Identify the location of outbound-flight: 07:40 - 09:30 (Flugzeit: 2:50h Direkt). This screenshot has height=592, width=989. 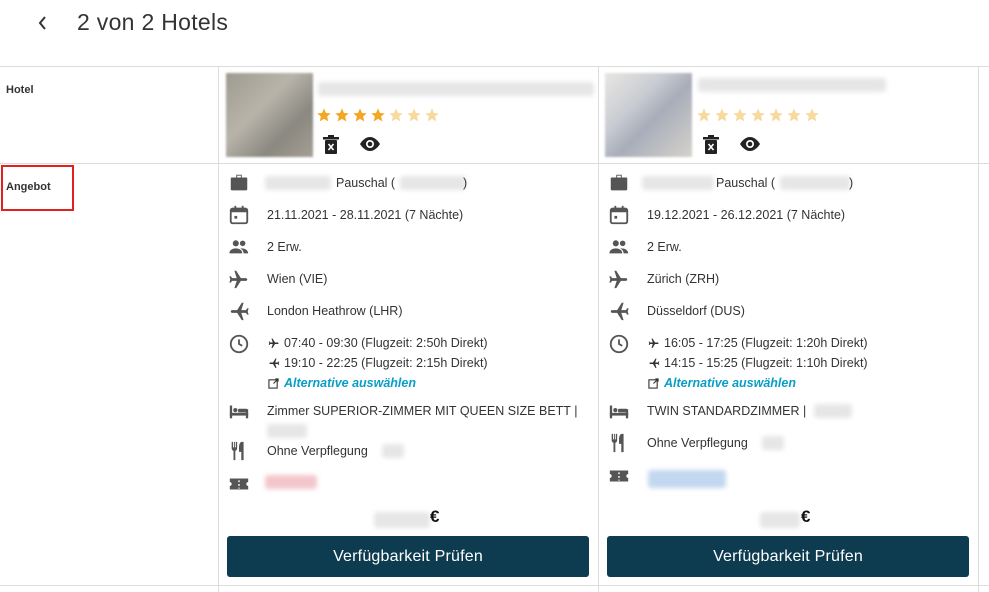
(378, 343).